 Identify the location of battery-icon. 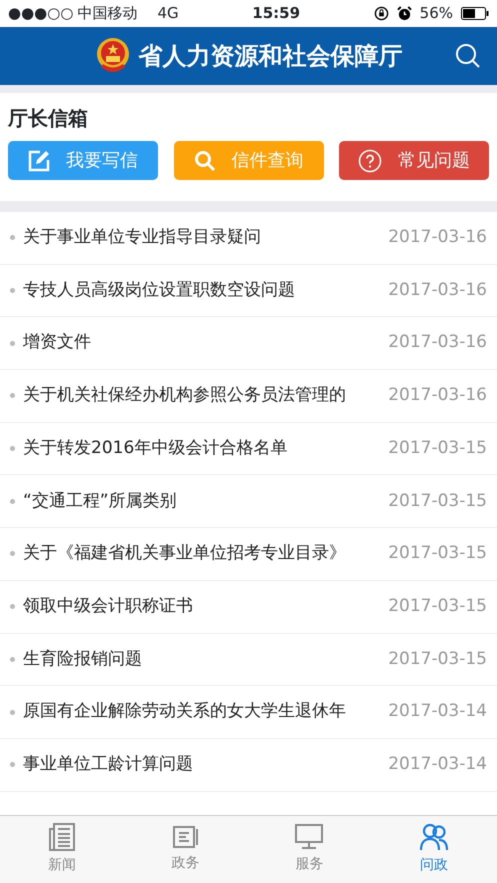
(475, 13).